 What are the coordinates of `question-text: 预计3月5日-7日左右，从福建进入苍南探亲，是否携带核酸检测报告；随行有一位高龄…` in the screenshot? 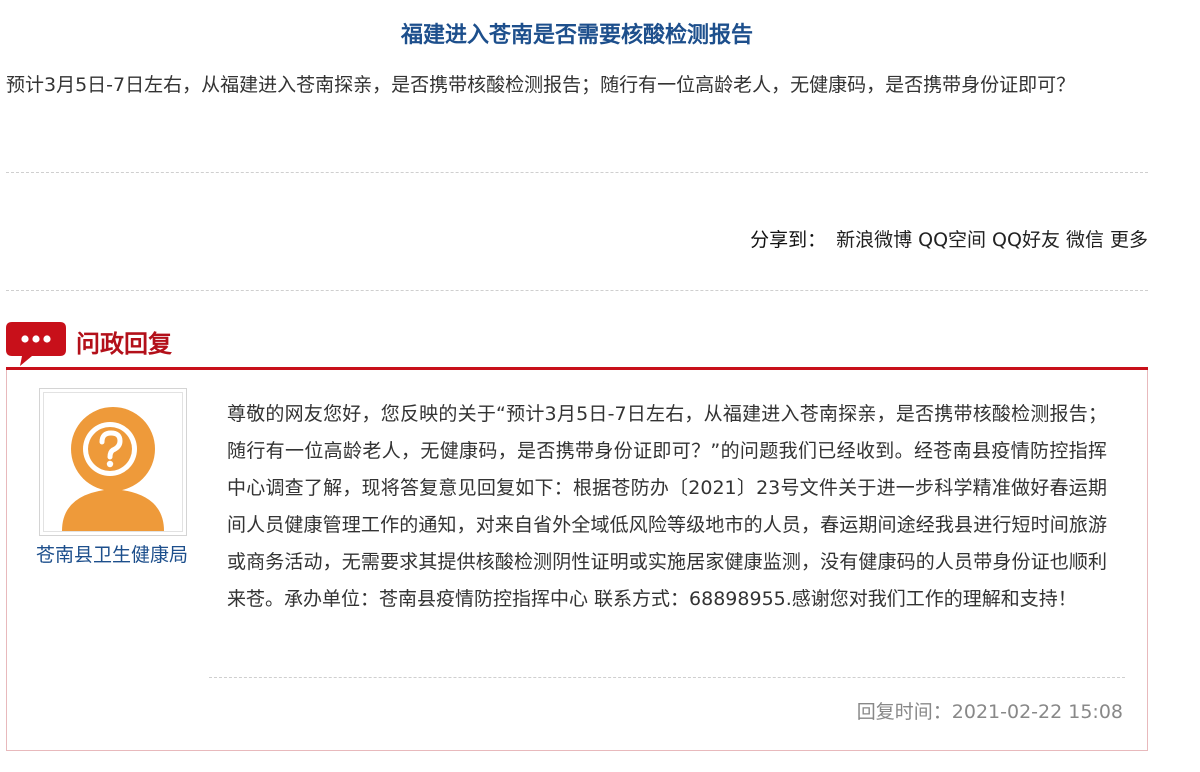 It's located at (541, 85).